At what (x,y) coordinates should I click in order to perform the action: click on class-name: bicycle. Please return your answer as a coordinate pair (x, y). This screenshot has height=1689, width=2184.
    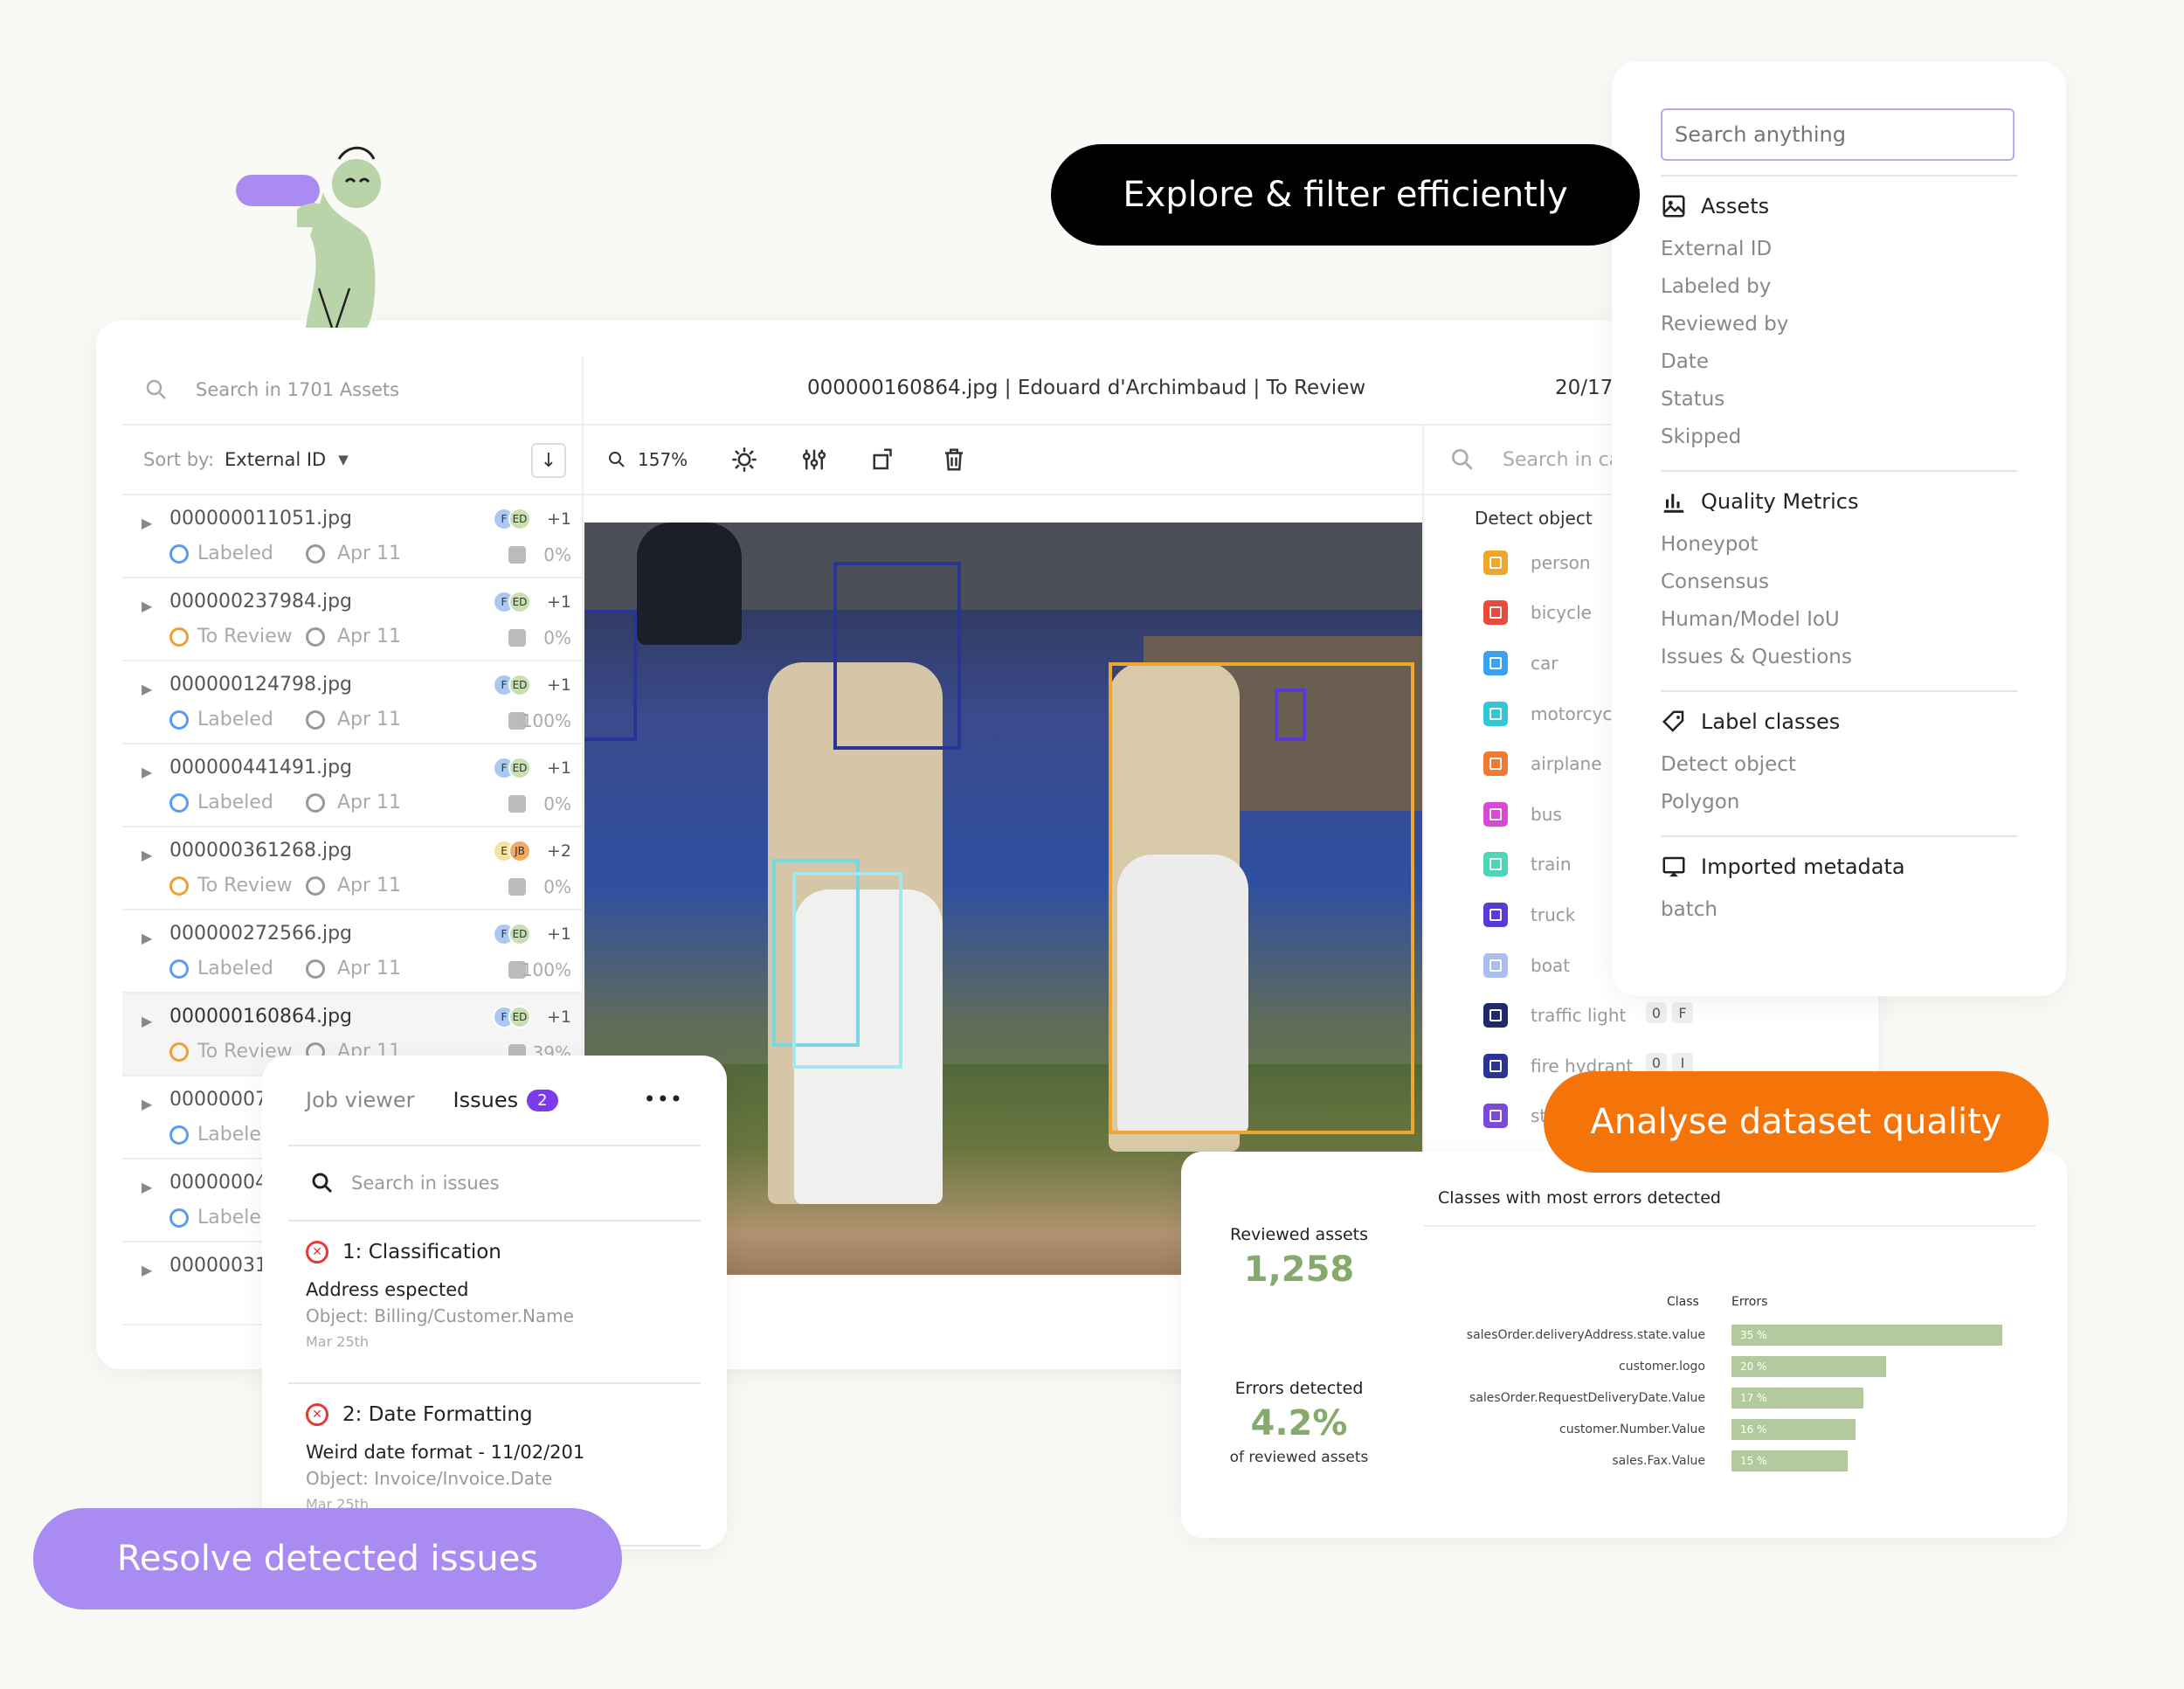
    Looking at the image, I should click on (1561, 613).